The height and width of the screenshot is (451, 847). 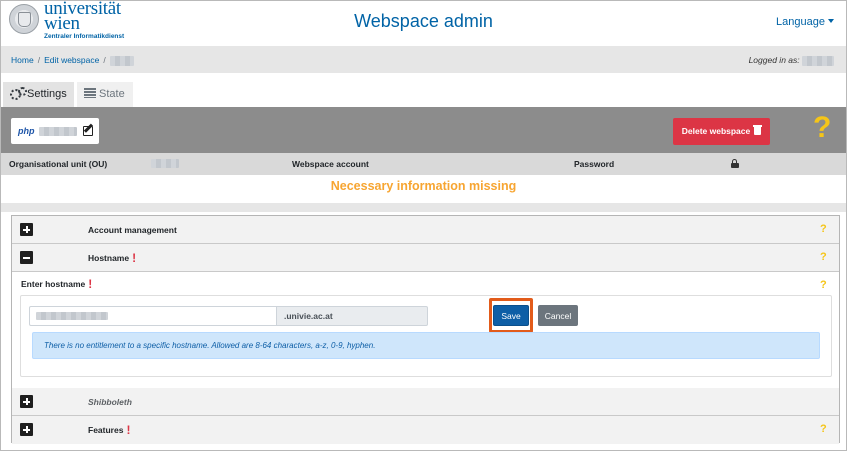 I want to click on section-divider, so click(x=423, y=207).